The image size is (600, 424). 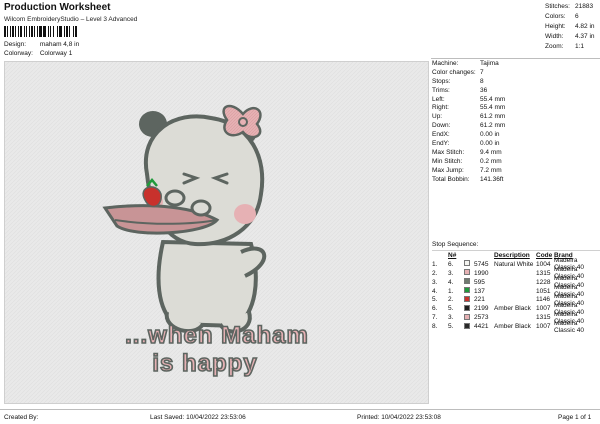 What do you see at coordinates (454, 72) in the screenshot?
I see `info-label: Color changes:` at bounding box center [454, 72].